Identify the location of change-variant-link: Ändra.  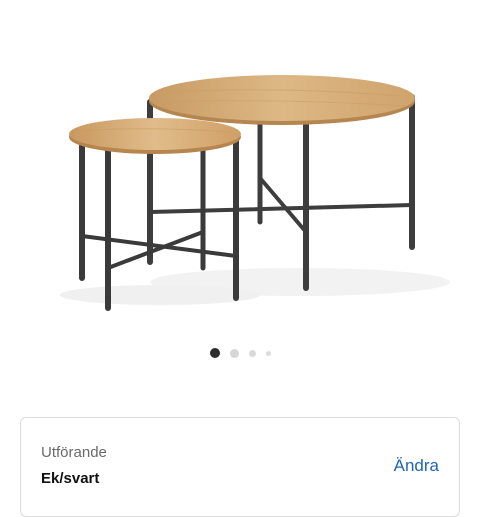
(416, 466).